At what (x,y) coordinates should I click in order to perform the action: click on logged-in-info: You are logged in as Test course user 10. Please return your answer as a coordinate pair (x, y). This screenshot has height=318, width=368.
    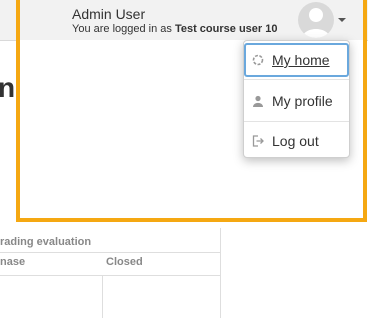
    Looking at the image, I should click on (185, 29).